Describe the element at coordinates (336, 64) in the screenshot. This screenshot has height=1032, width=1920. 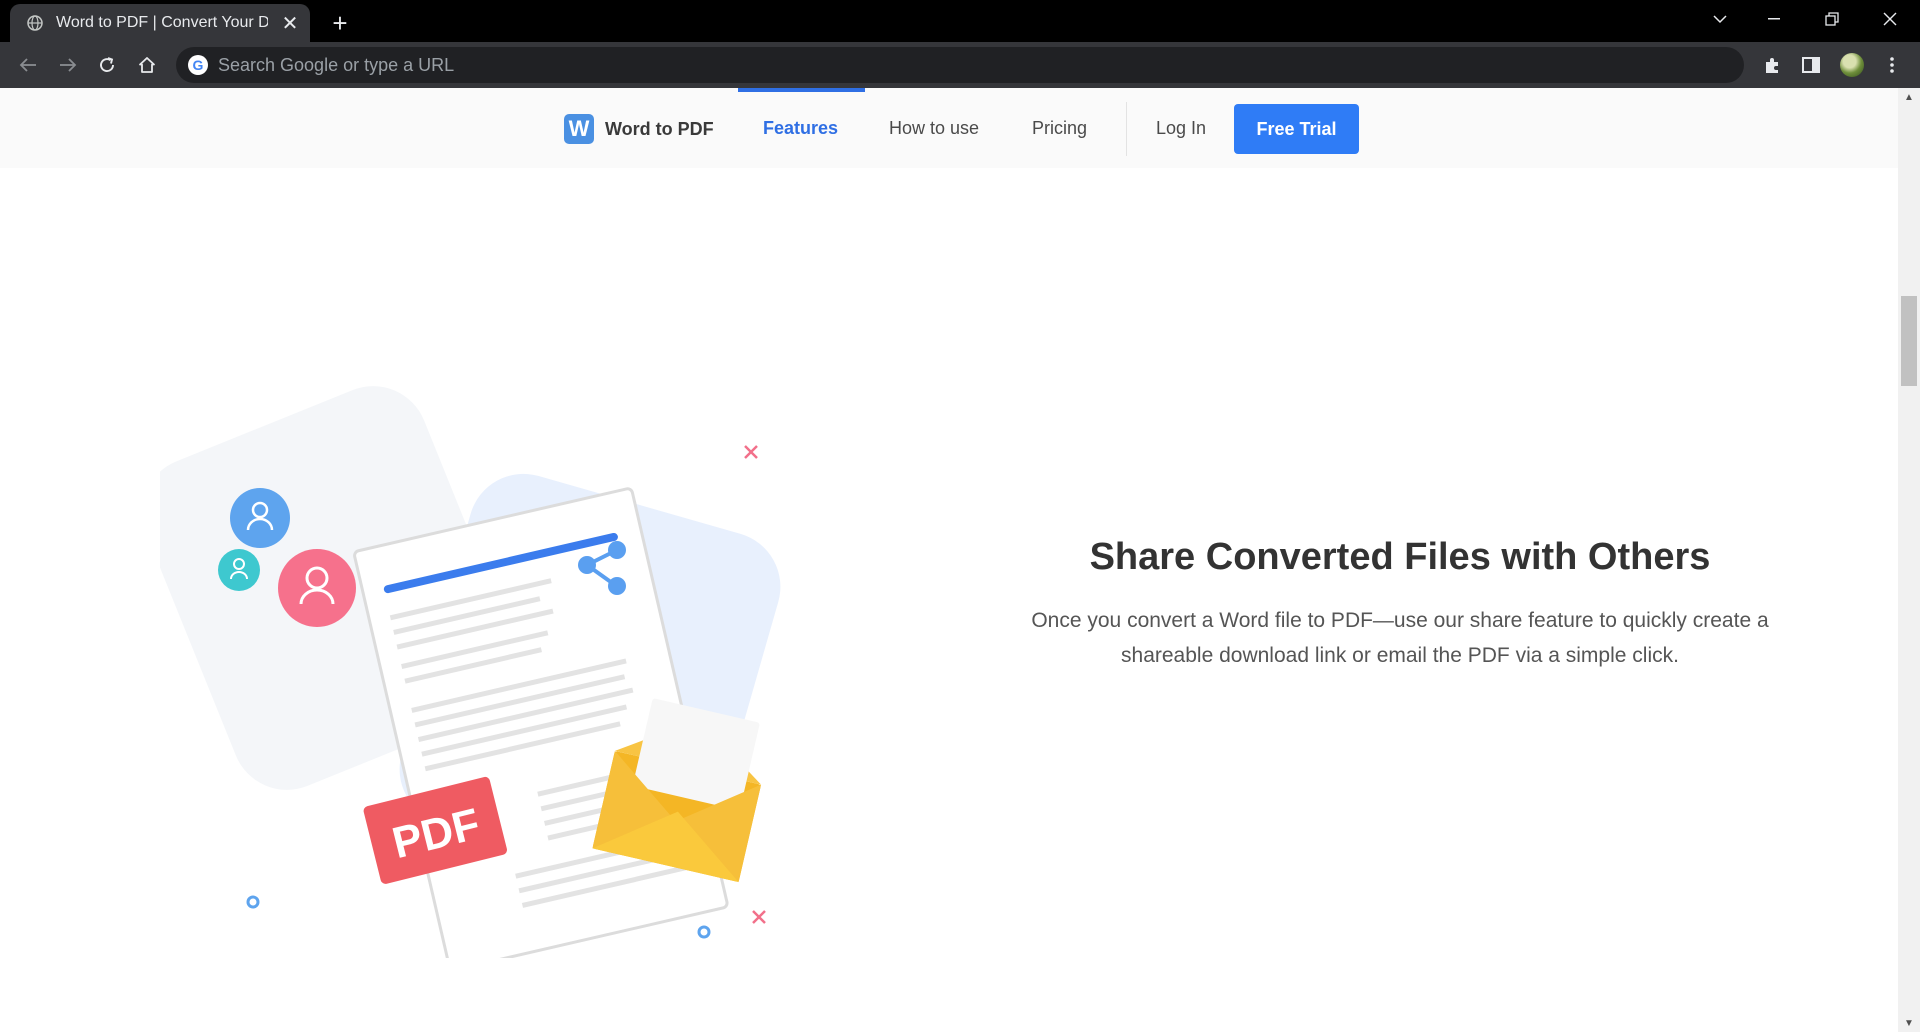
I see `address-placeholder: Search Google or type a URL` at that location.